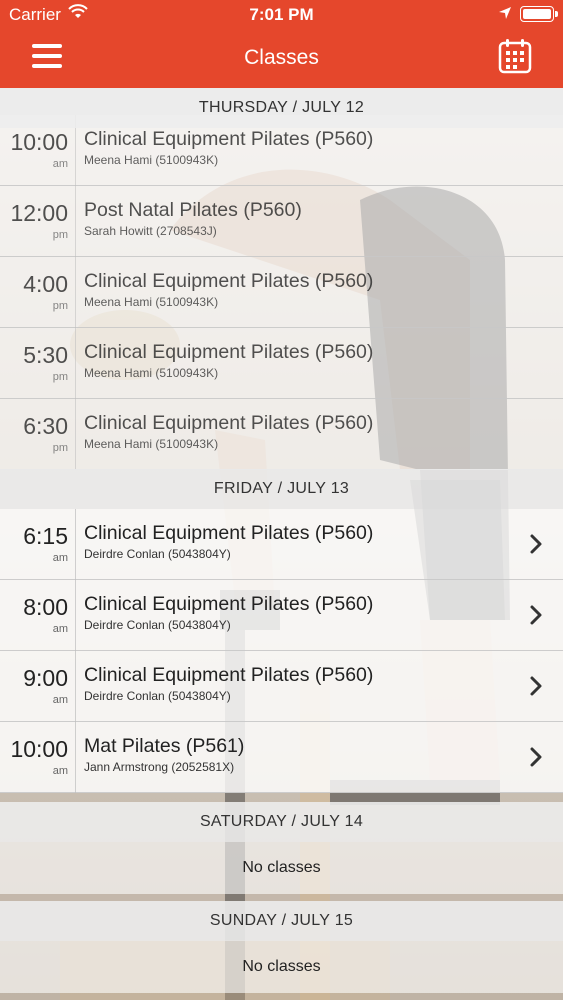 This screenshot has width=563, height=1000. I want to click on day-header-sunday: SUNDAY / JULY 15, so click(281, 921).